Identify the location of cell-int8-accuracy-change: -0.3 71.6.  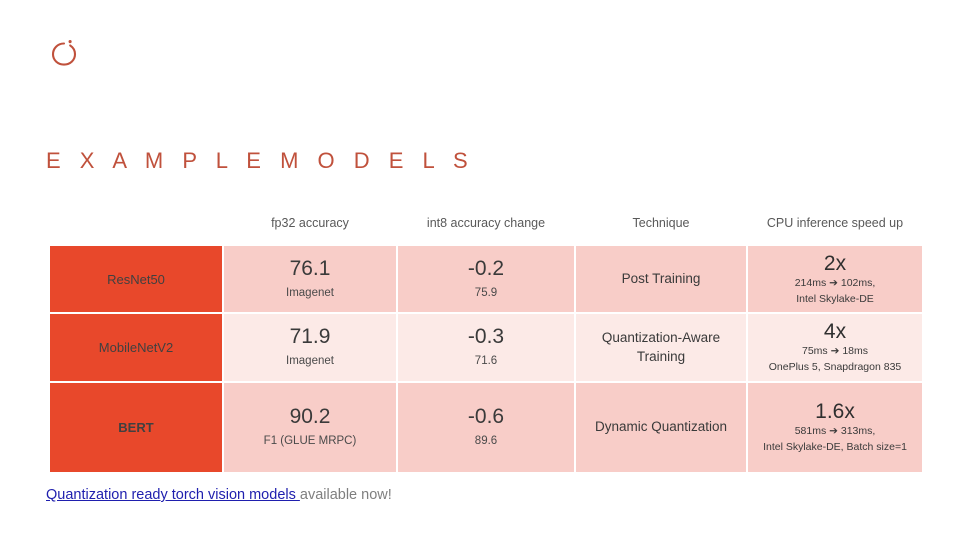
(486, 347).